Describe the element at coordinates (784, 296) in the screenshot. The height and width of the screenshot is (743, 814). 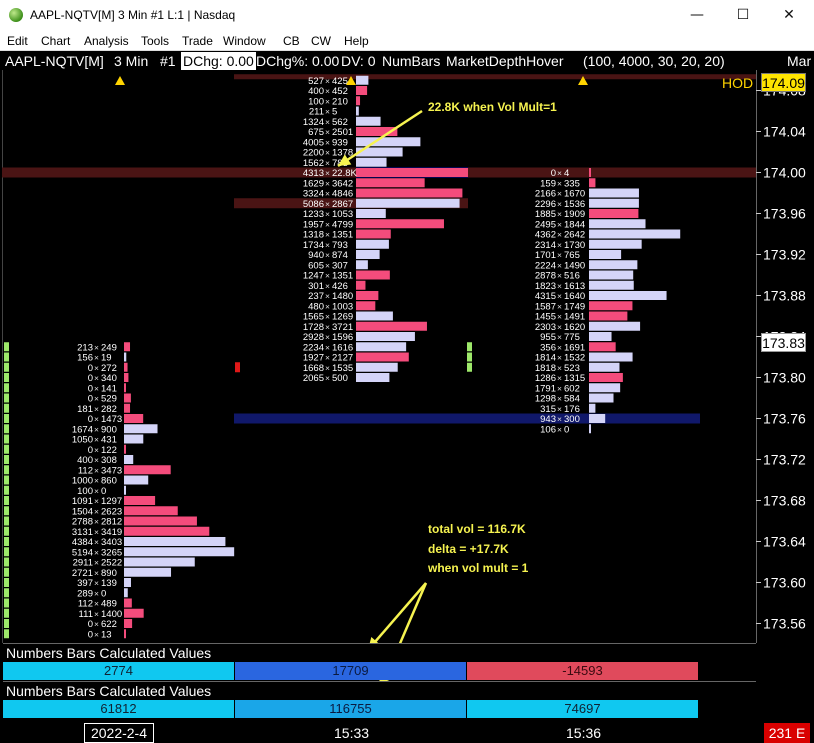
I see `price-tick-label: 173.88` at that location.